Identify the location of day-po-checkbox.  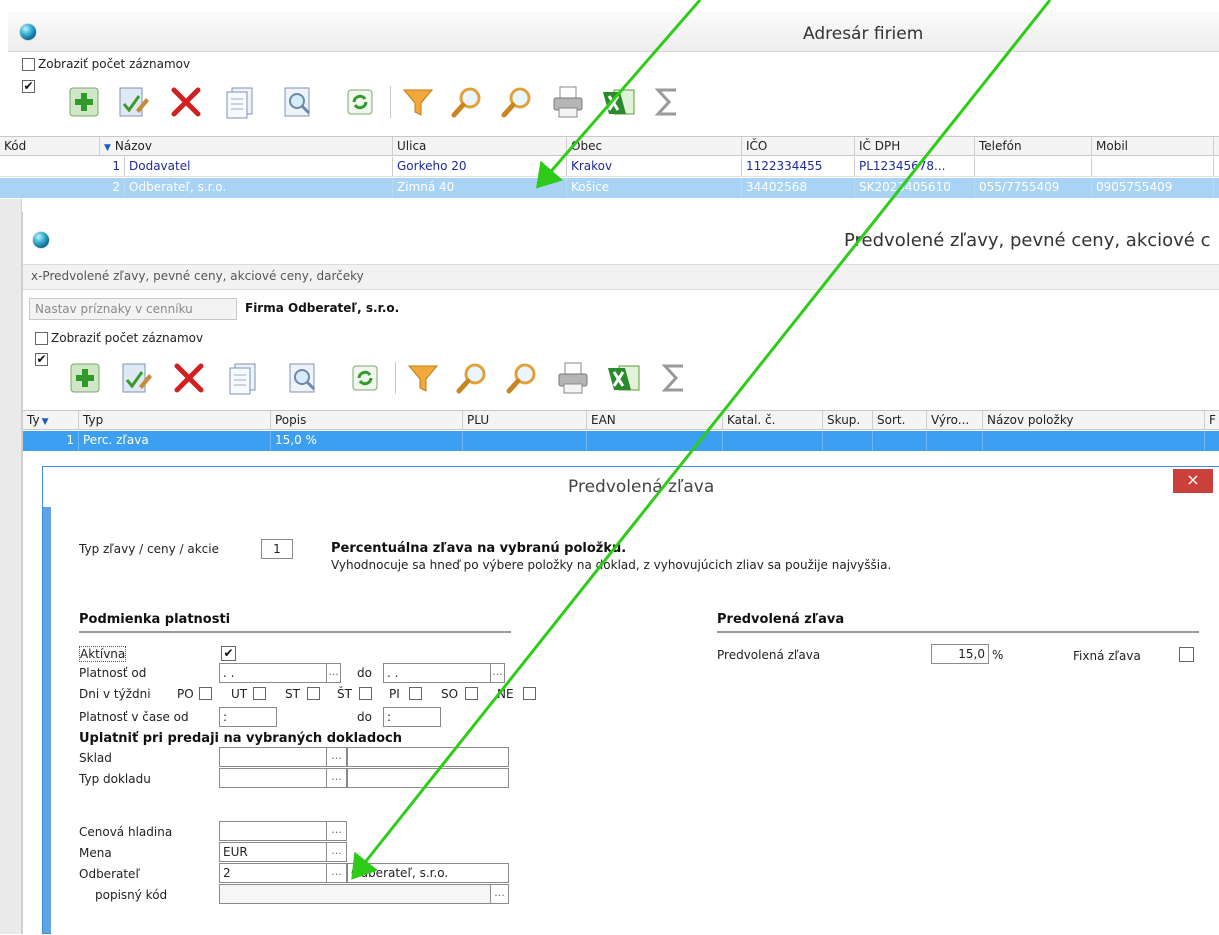
(205, 693).